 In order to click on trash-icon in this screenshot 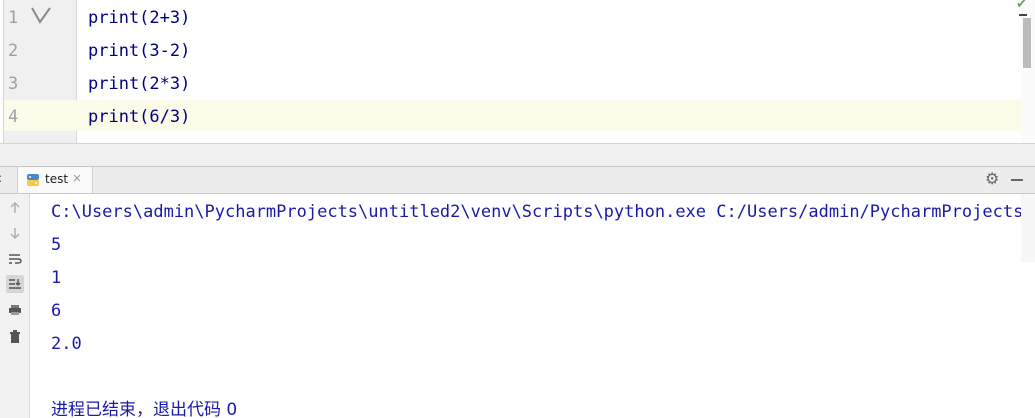, I will do `click(15, 336)`.